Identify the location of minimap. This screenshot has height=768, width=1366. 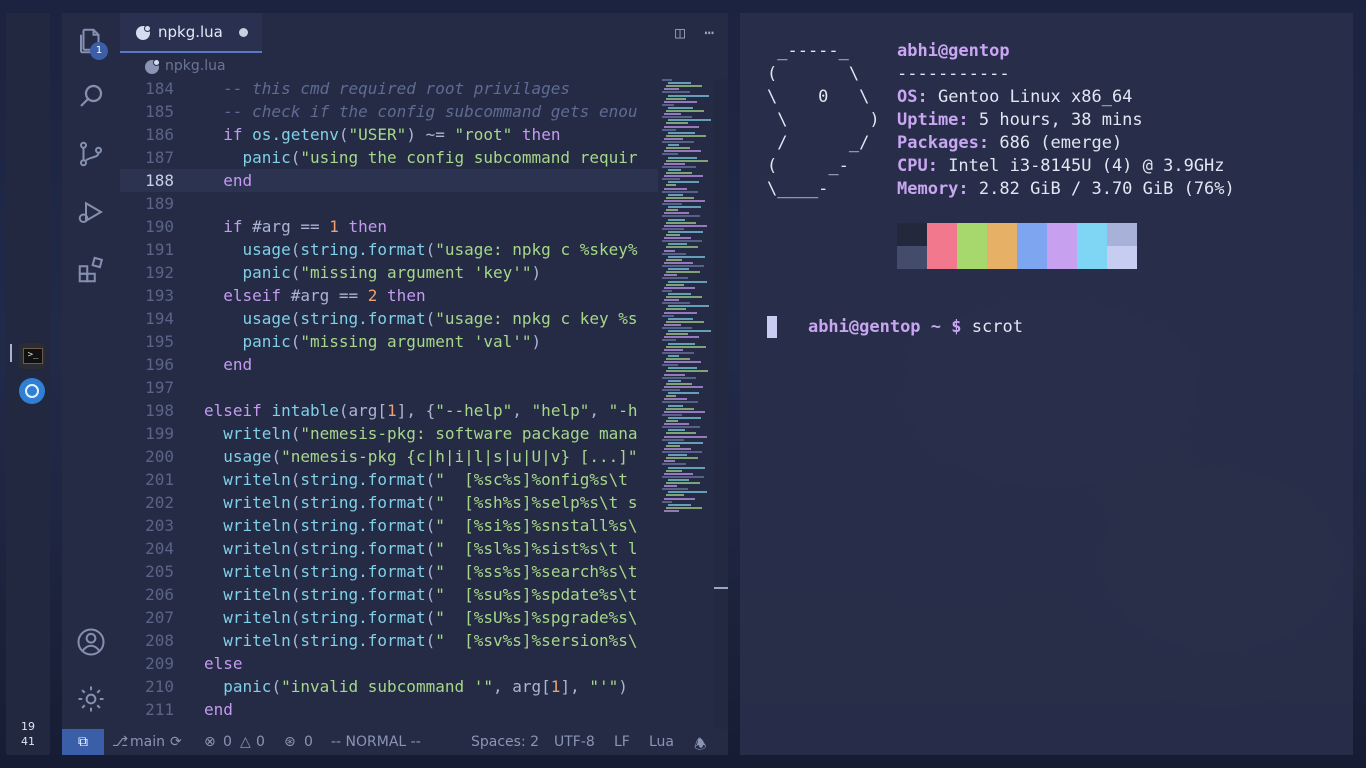
(686, 299).